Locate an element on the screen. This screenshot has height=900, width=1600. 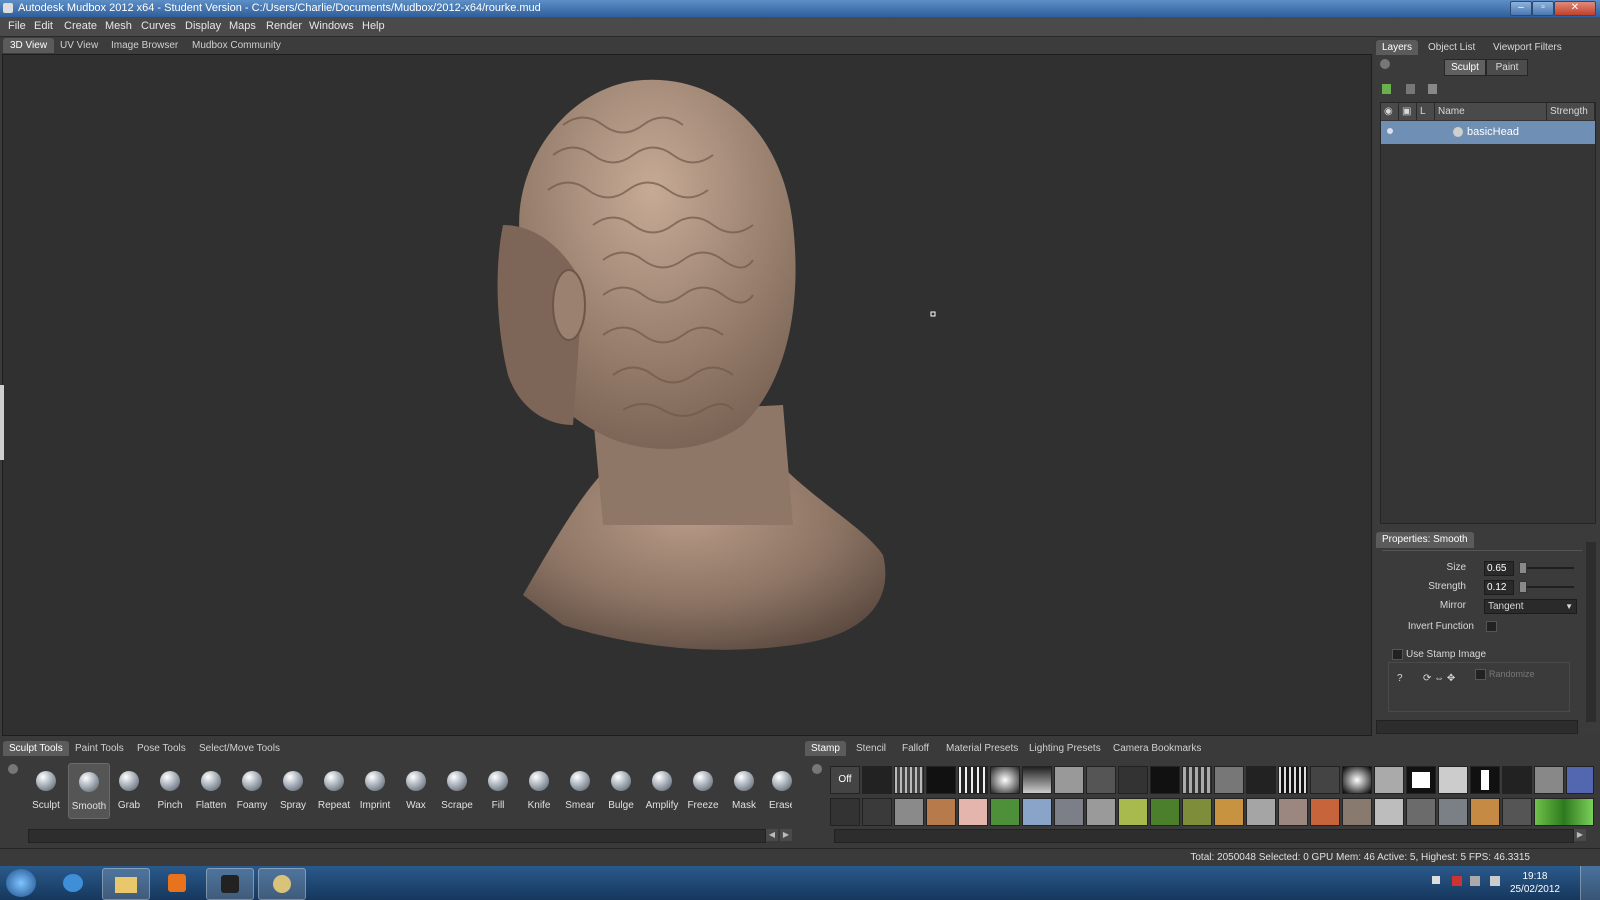
menu-mesh: Mesh is located at coordinates (118, 26).